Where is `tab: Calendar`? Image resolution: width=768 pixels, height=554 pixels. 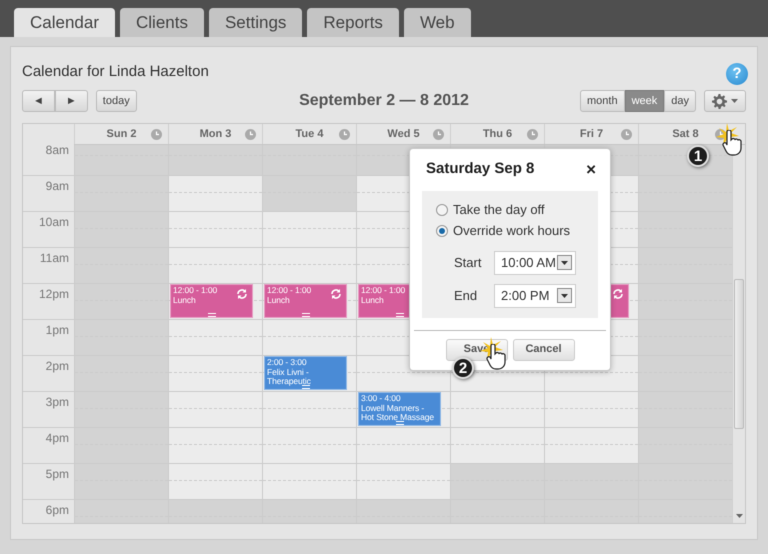
tab: Calendar is located at coordinates (64, 22).